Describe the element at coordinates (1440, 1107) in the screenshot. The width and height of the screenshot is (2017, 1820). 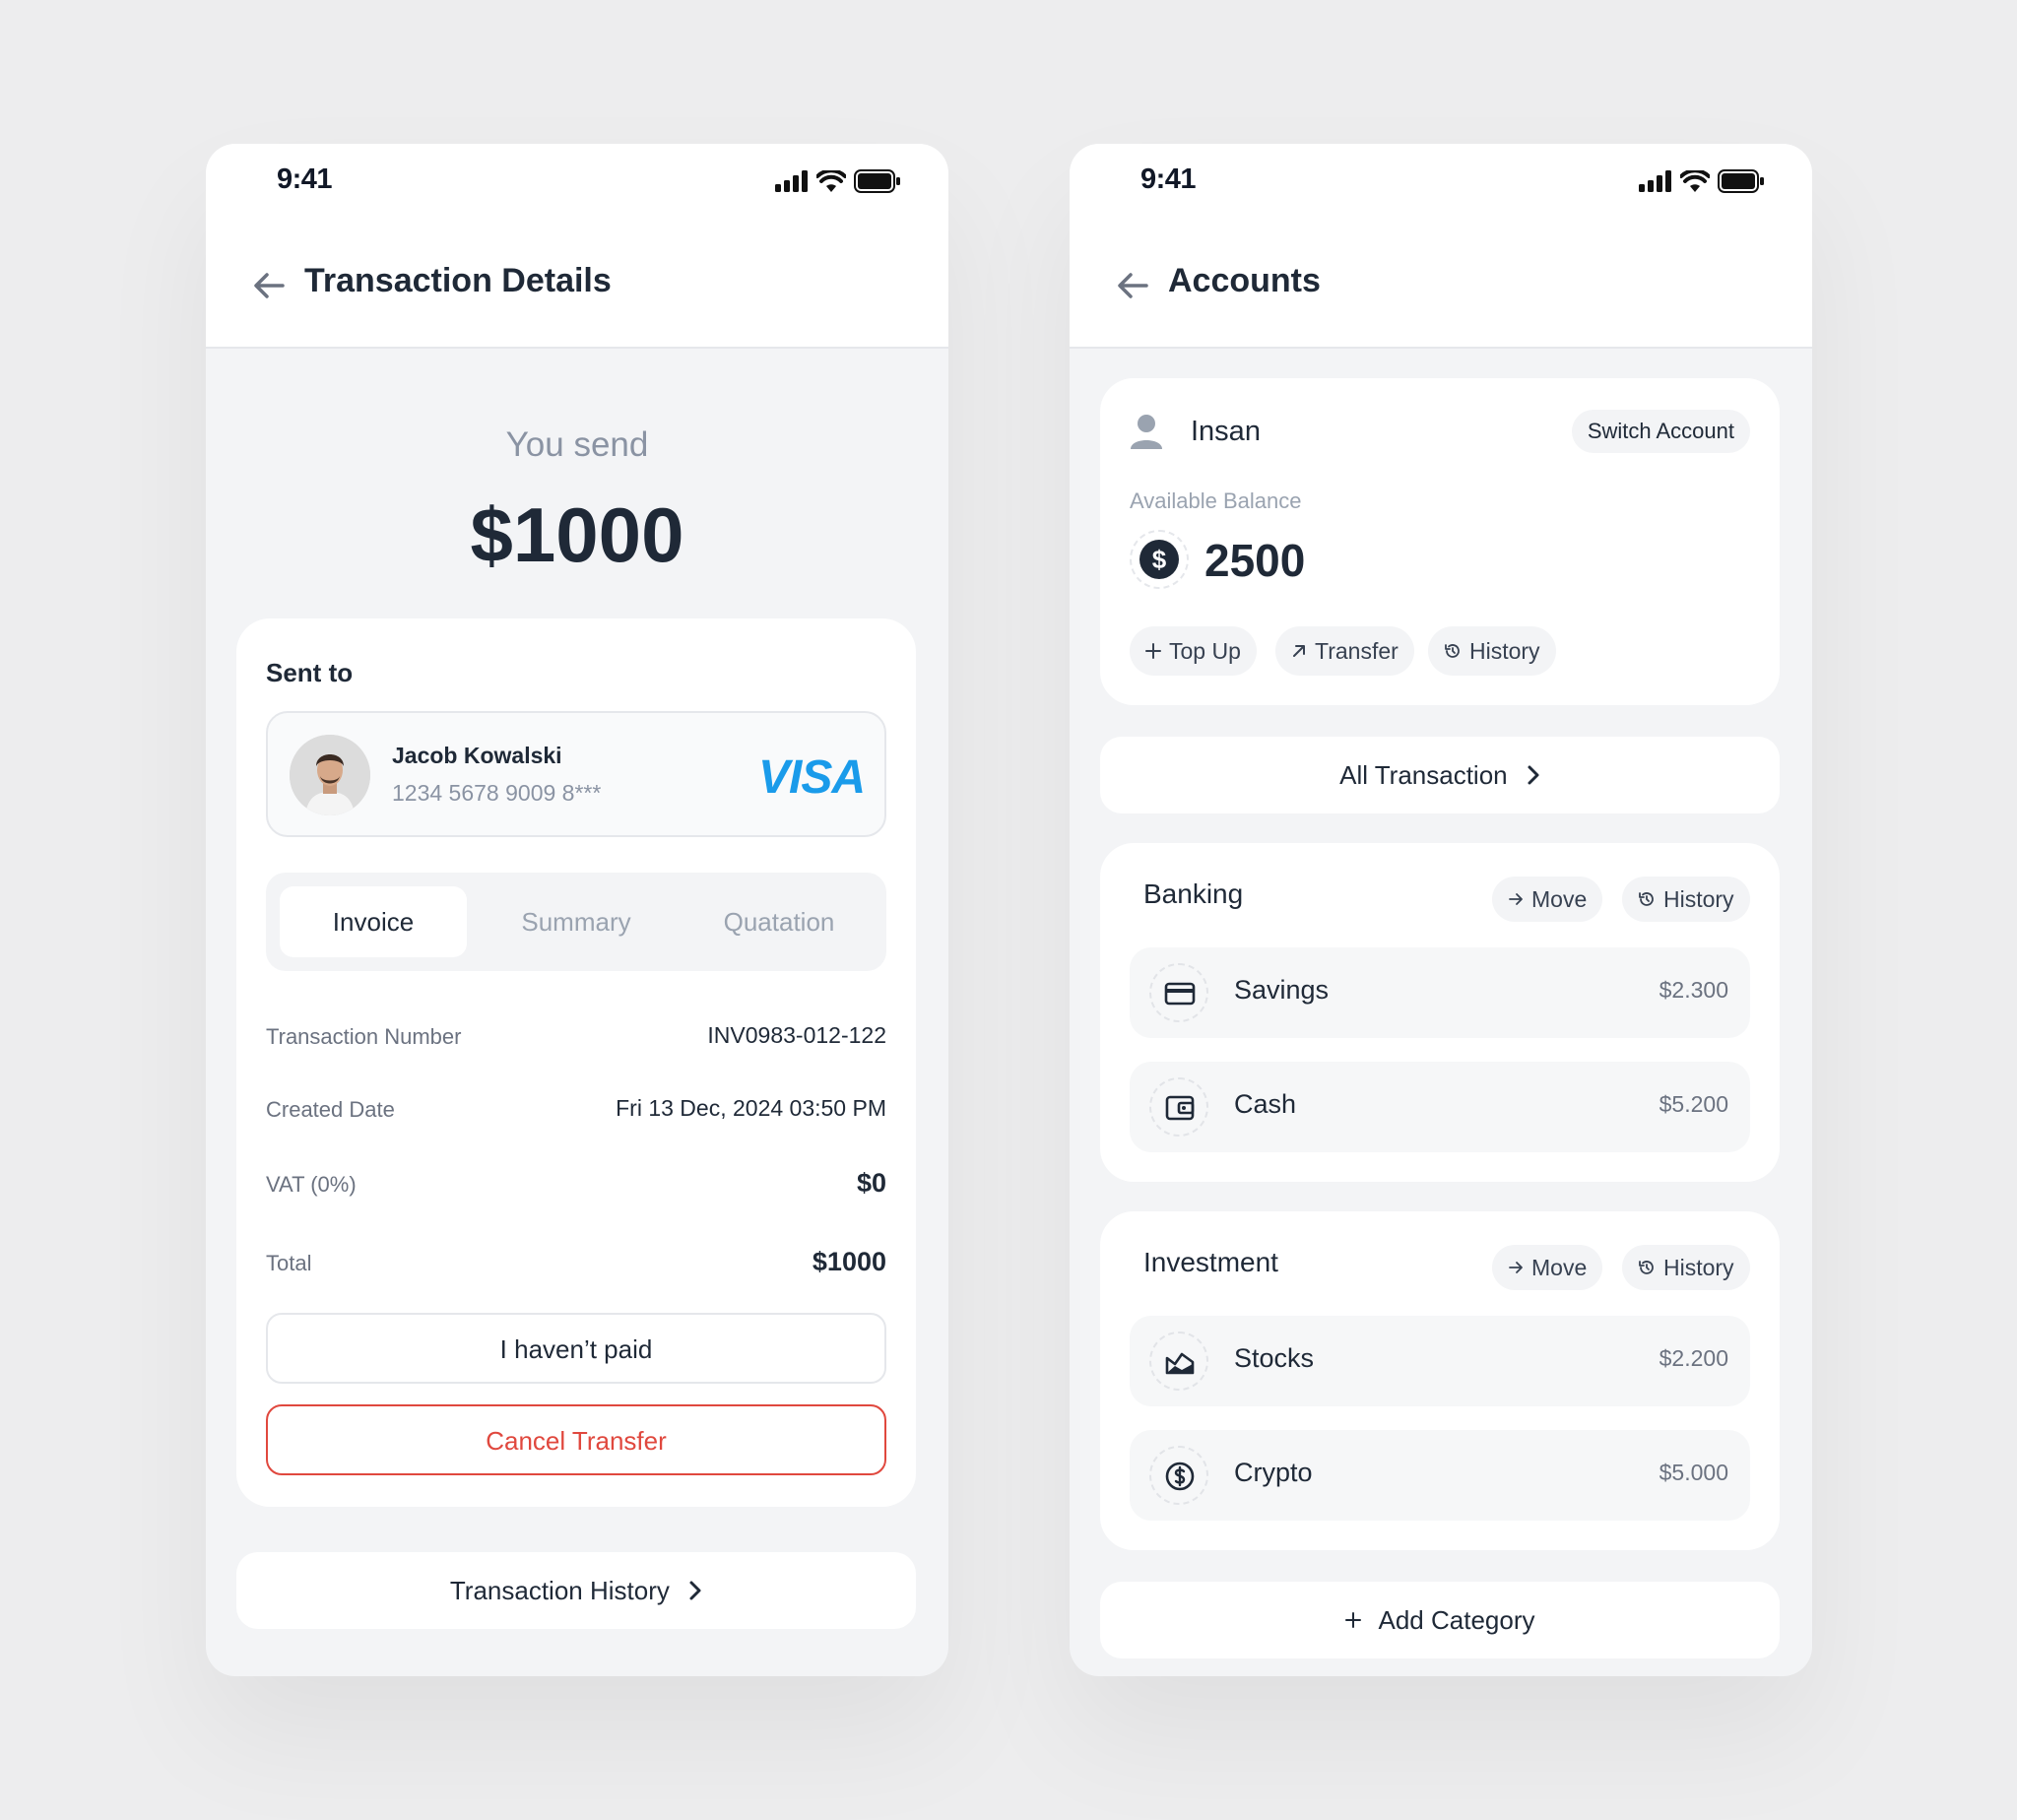
I see `list-item-cash: Cash $5.200` at that location.